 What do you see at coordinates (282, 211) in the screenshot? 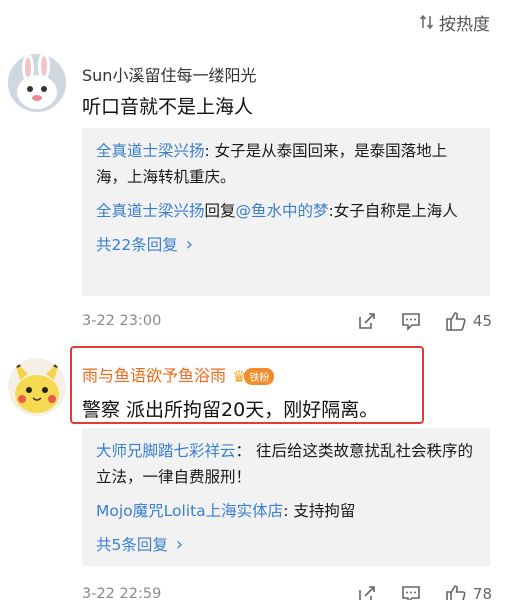
I see `reply-target: @鱼水中的梦` at bounding box center [282, 211].